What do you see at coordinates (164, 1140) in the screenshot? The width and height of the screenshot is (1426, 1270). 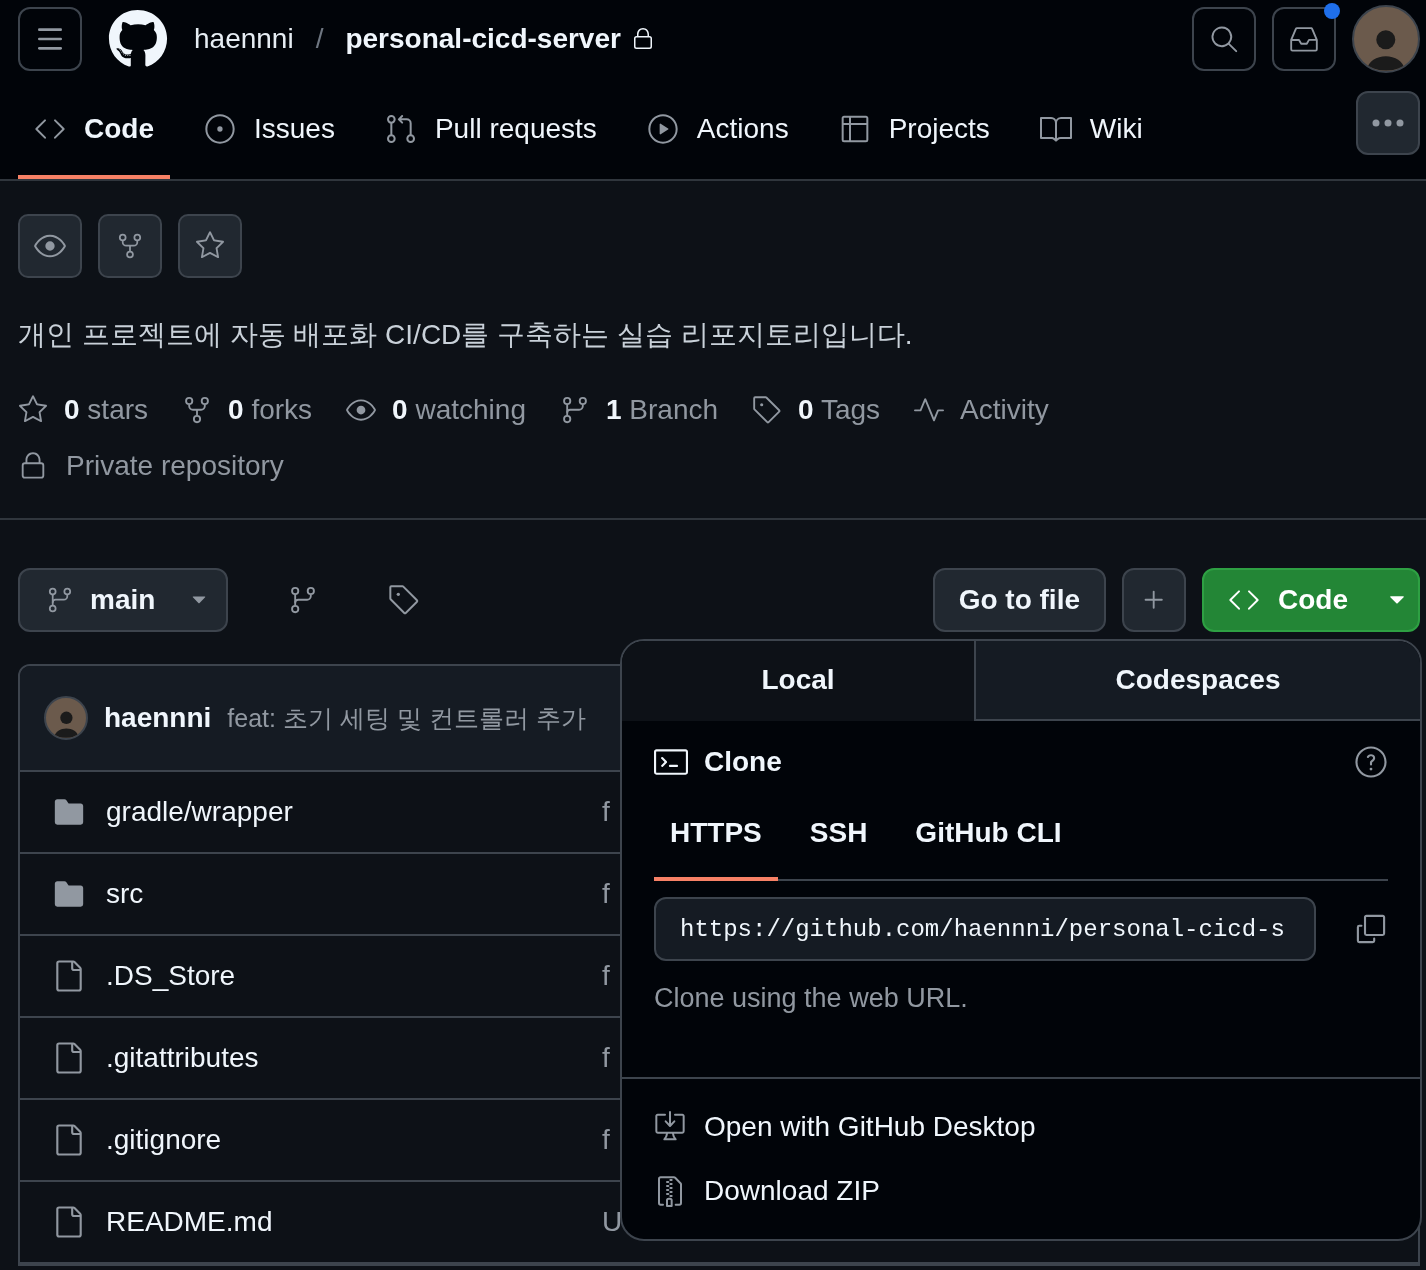 I see `file-name: .gitignore` at bounding box center [164, 1140].